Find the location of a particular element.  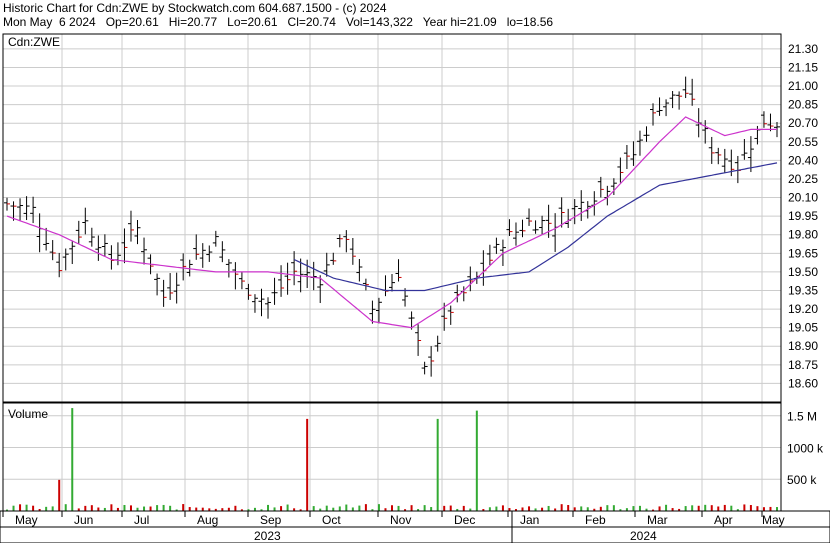

y-tick-label: 19.05 is located at coordinates (803, 328).